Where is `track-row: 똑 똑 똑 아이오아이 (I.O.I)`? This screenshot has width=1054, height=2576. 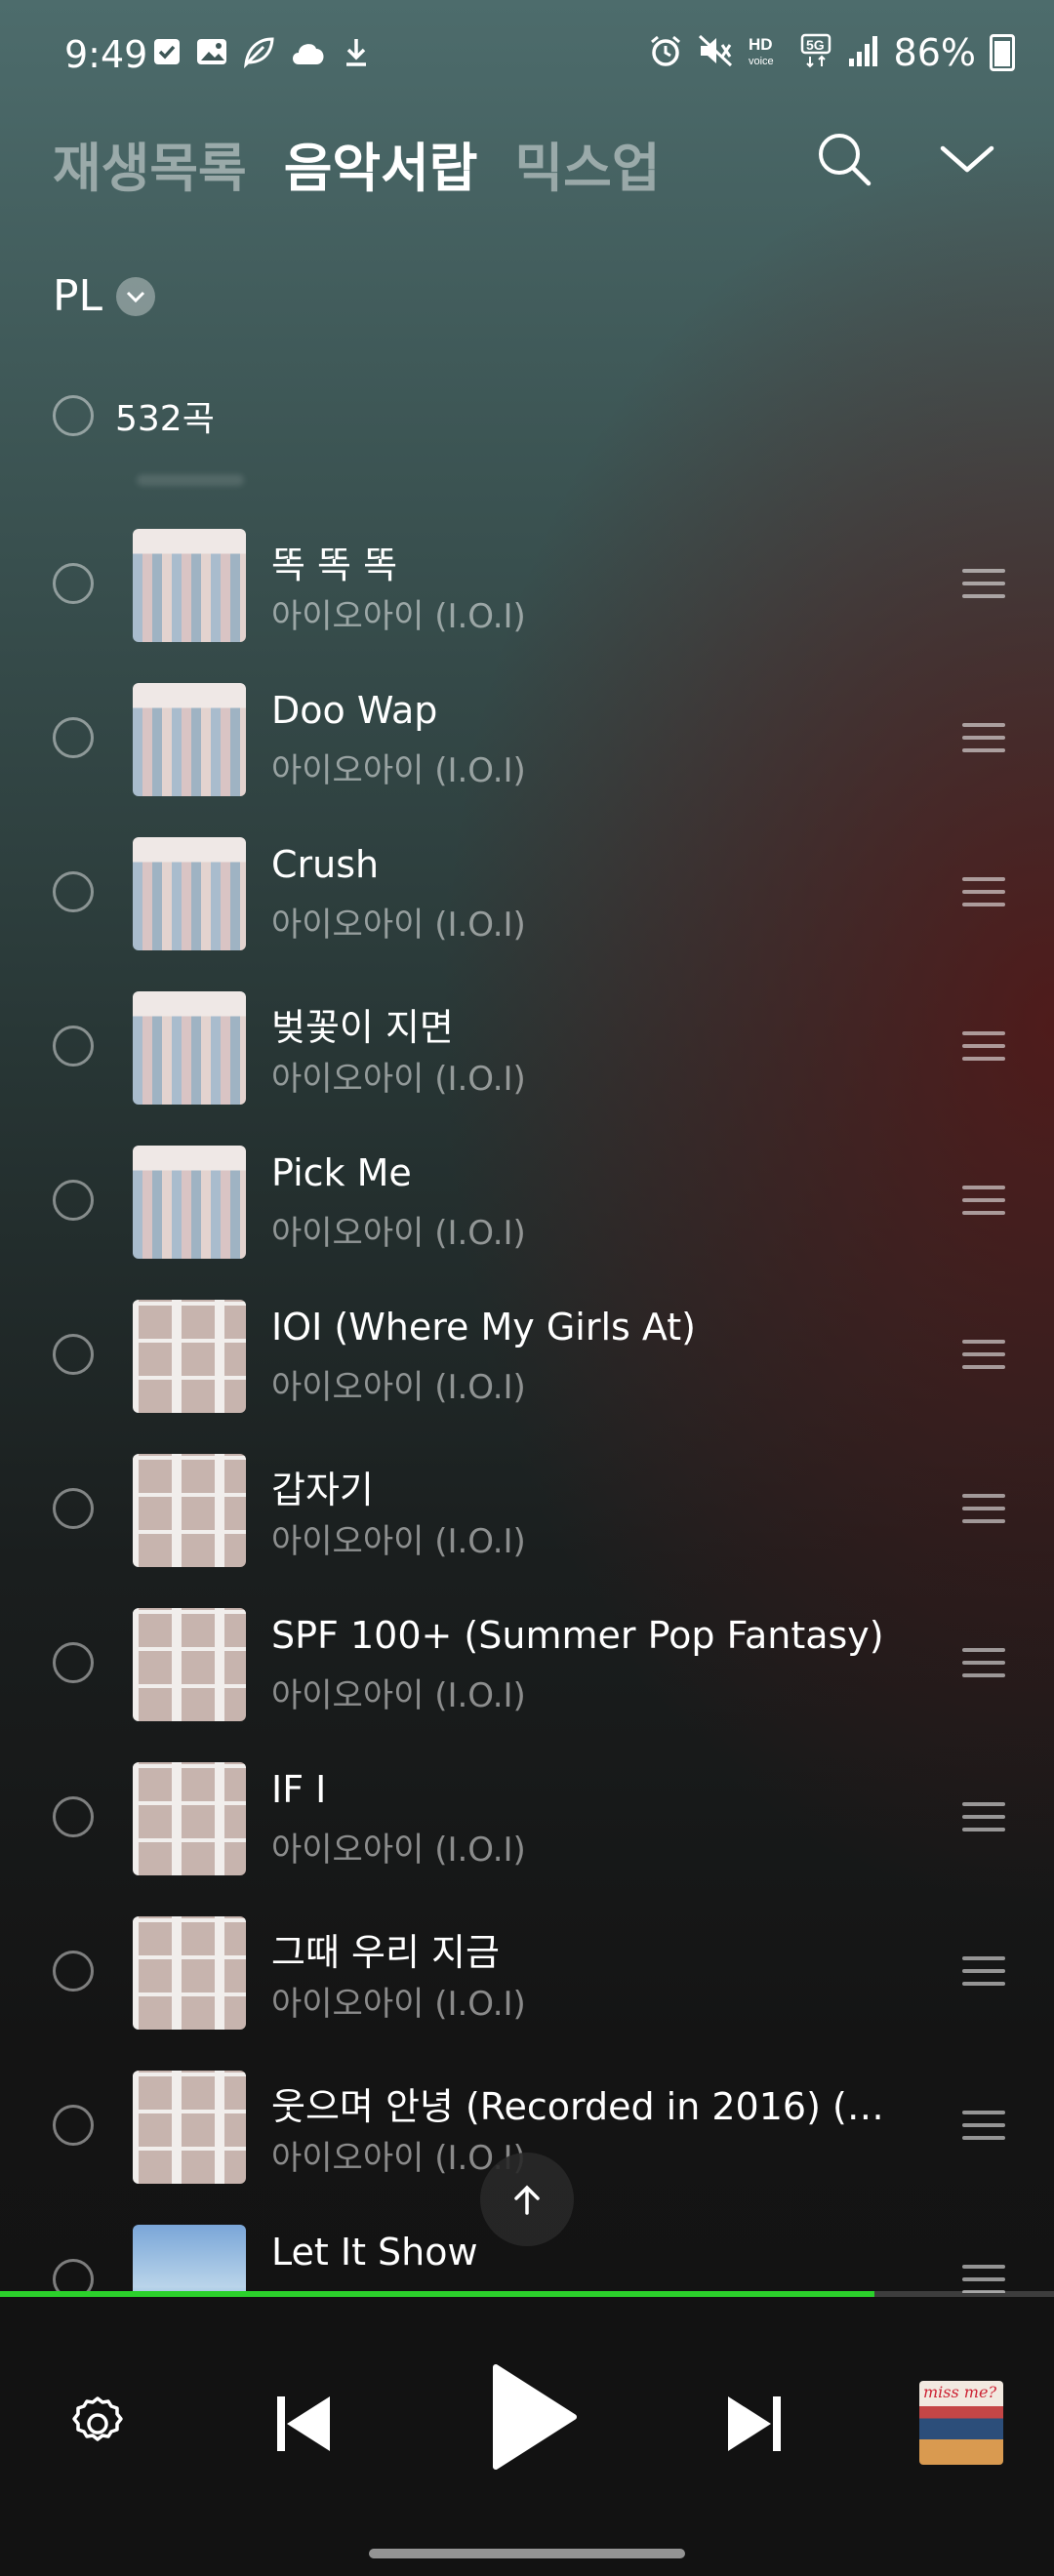
track-row: 똑 똑 똑 아이오아이 (I.O.I) is located at coordinates (527, 584).